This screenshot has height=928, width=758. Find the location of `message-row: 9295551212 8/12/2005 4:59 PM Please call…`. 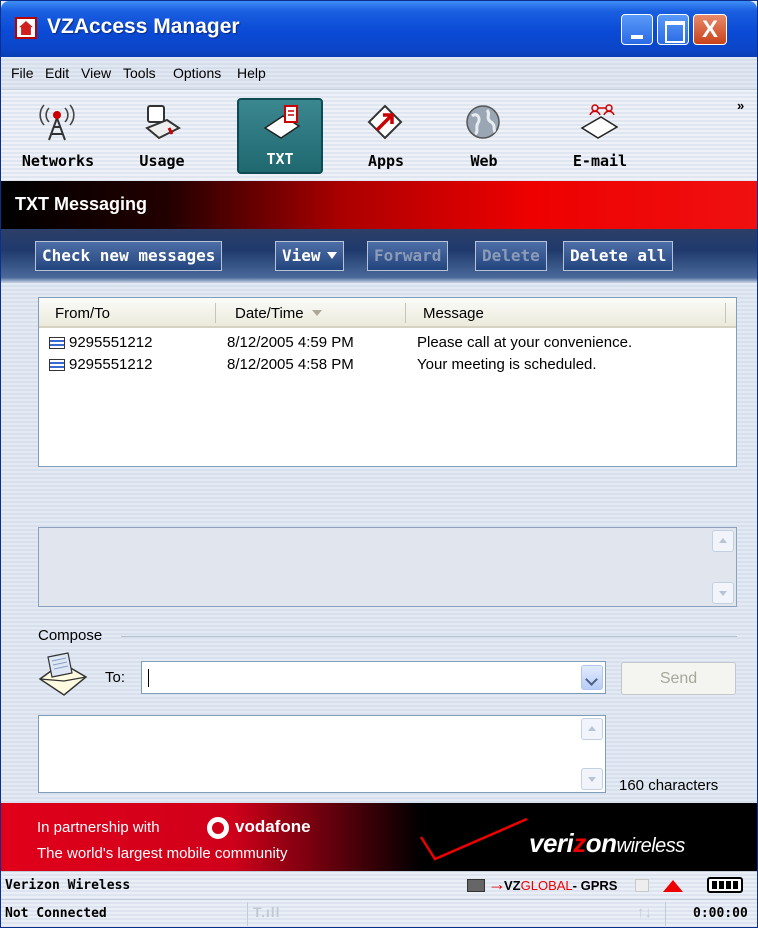

message-row: 9295551212 8/12/2005 4:59 PM Please call… is located at coordinates (387, 343).